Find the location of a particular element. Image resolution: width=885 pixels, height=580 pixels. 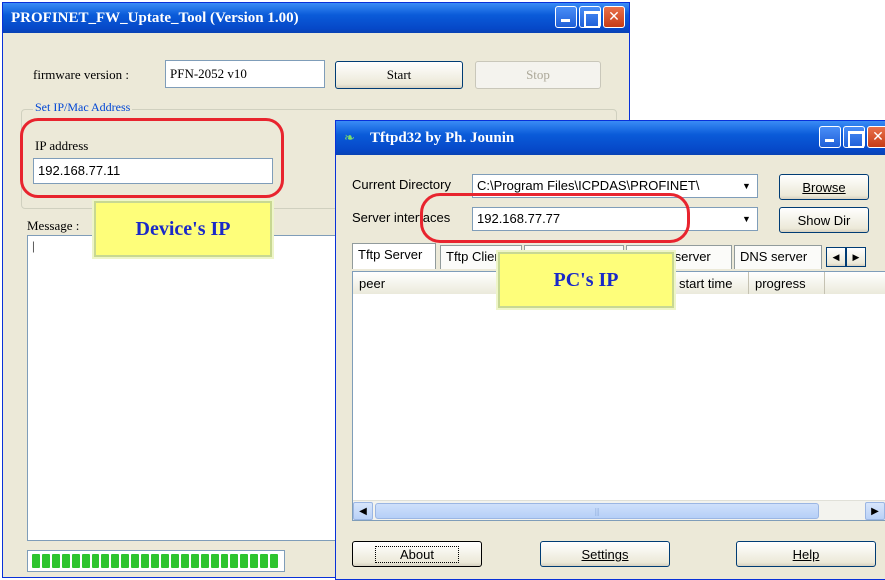

tftpd-title: Tftpd32 by Ph. Jounin is located at coordinates (442, 137).